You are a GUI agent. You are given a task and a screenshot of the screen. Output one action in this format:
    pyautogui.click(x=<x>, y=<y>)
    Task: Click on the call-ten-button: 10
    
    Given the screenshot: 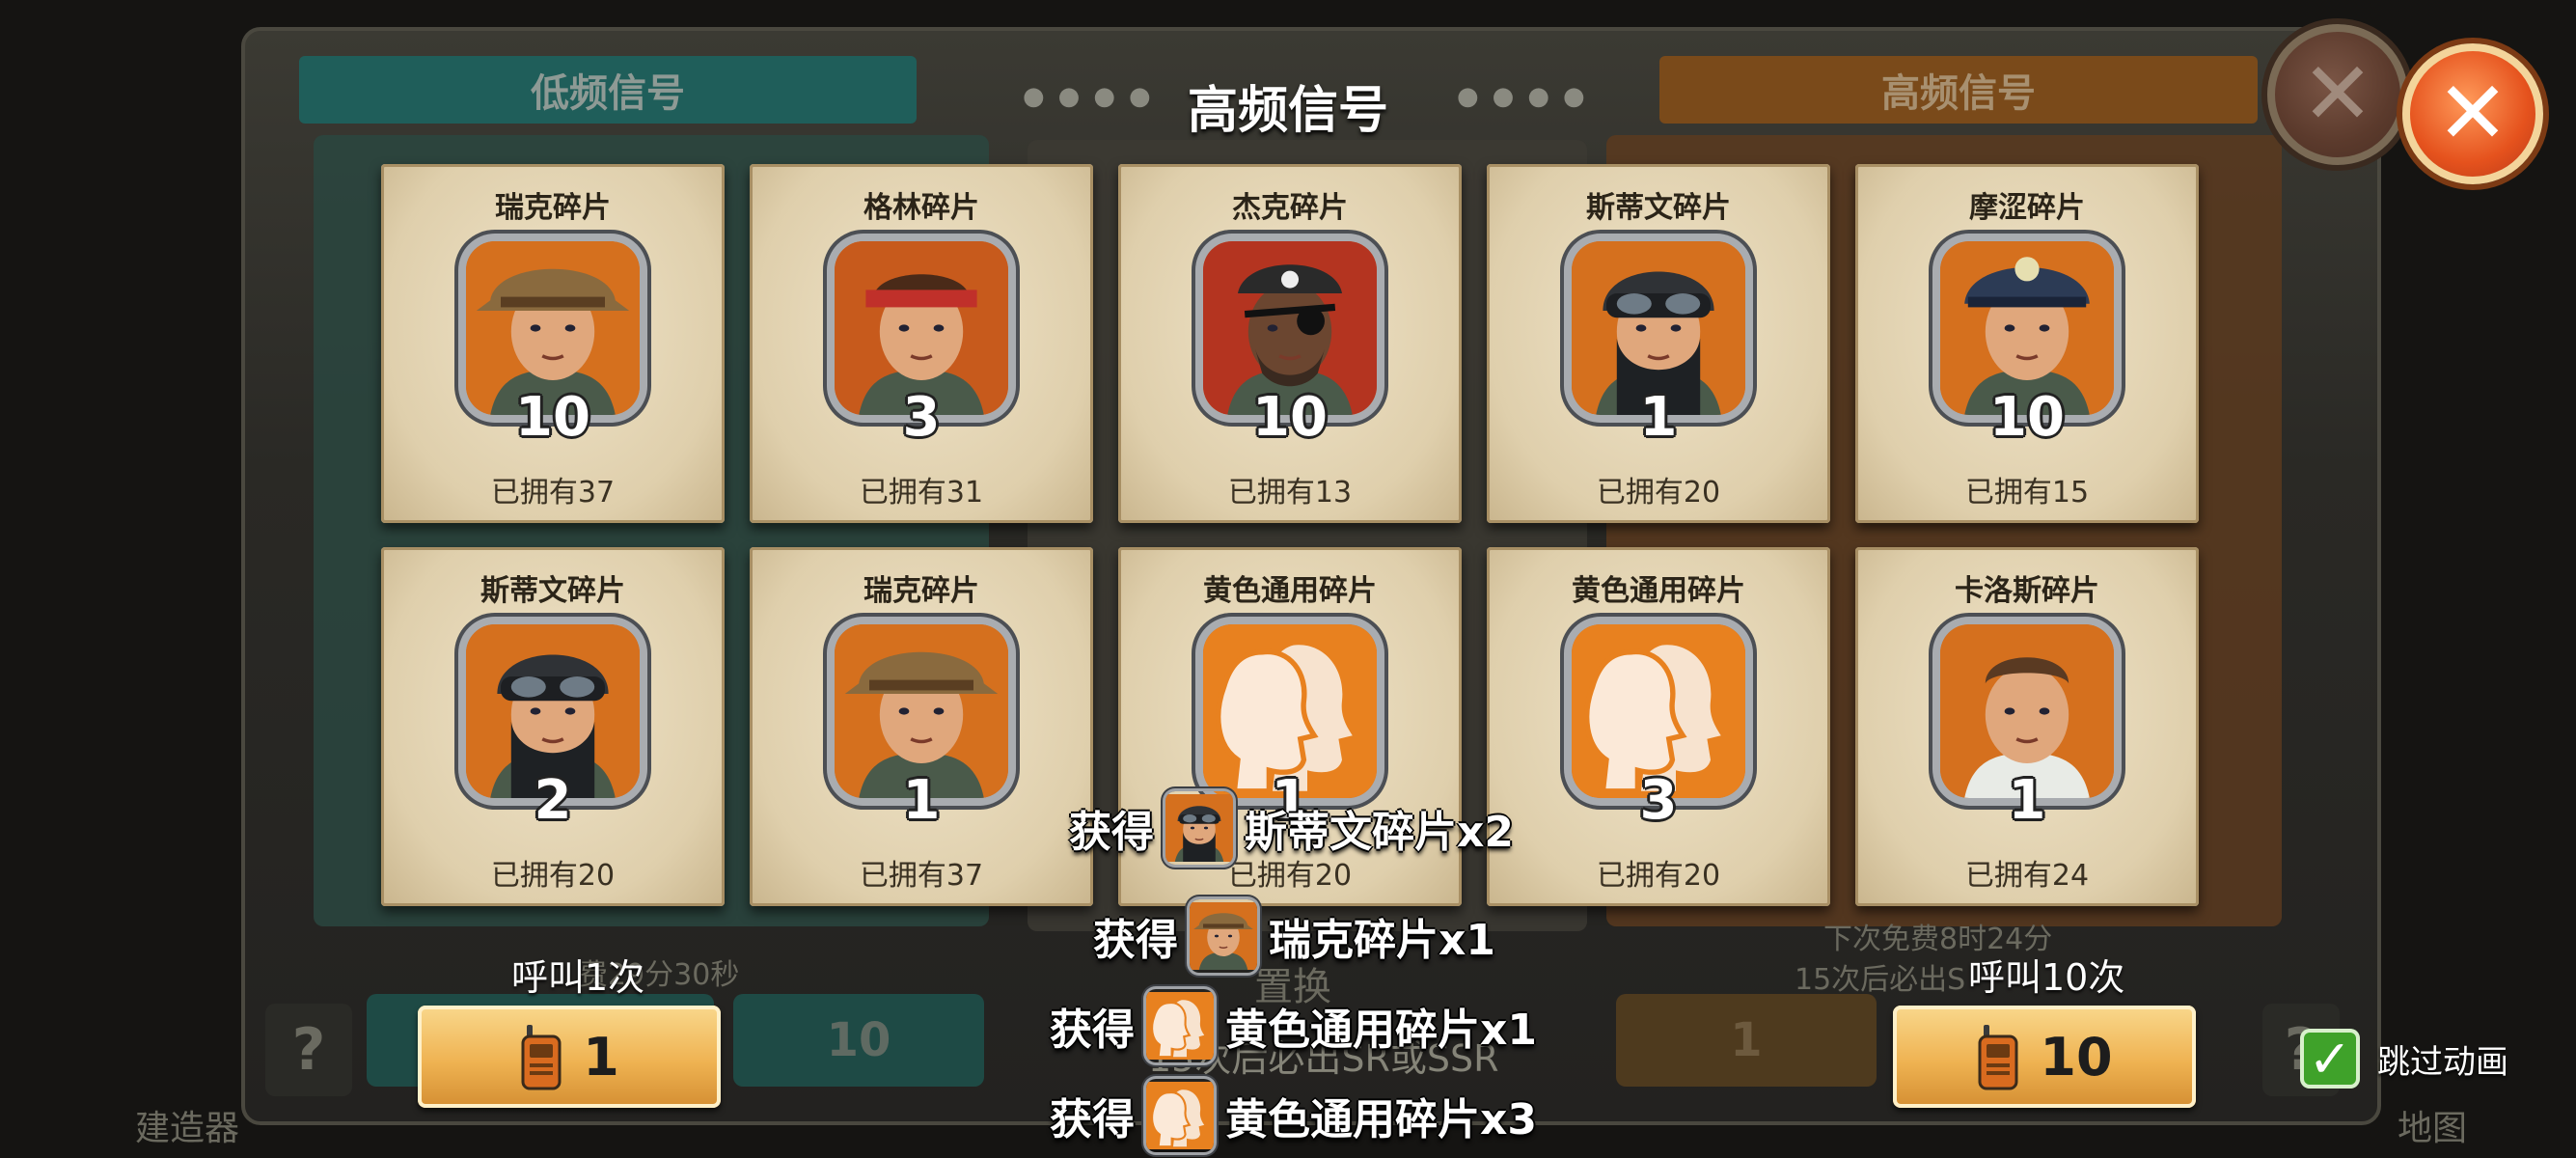 What is the action you would take?
    pyautogui.click(x=2044, y=1057)
    